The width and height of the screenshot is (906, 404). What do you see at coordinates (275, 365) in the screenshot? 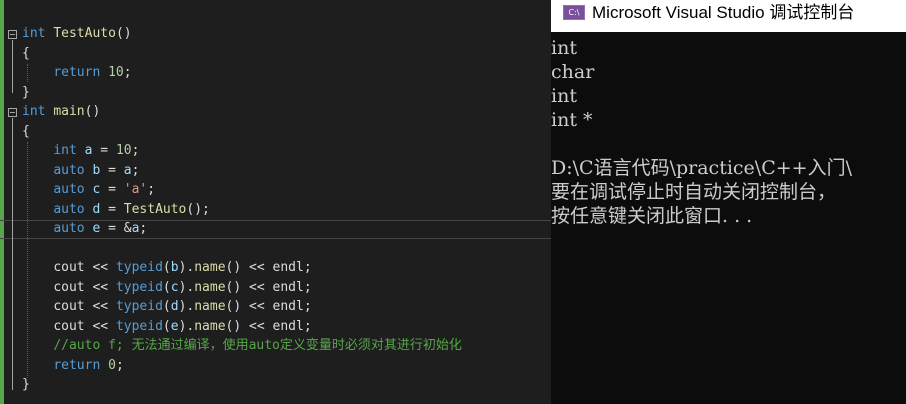
I see `code-line: return 0;` at bounding box center [275, 365].